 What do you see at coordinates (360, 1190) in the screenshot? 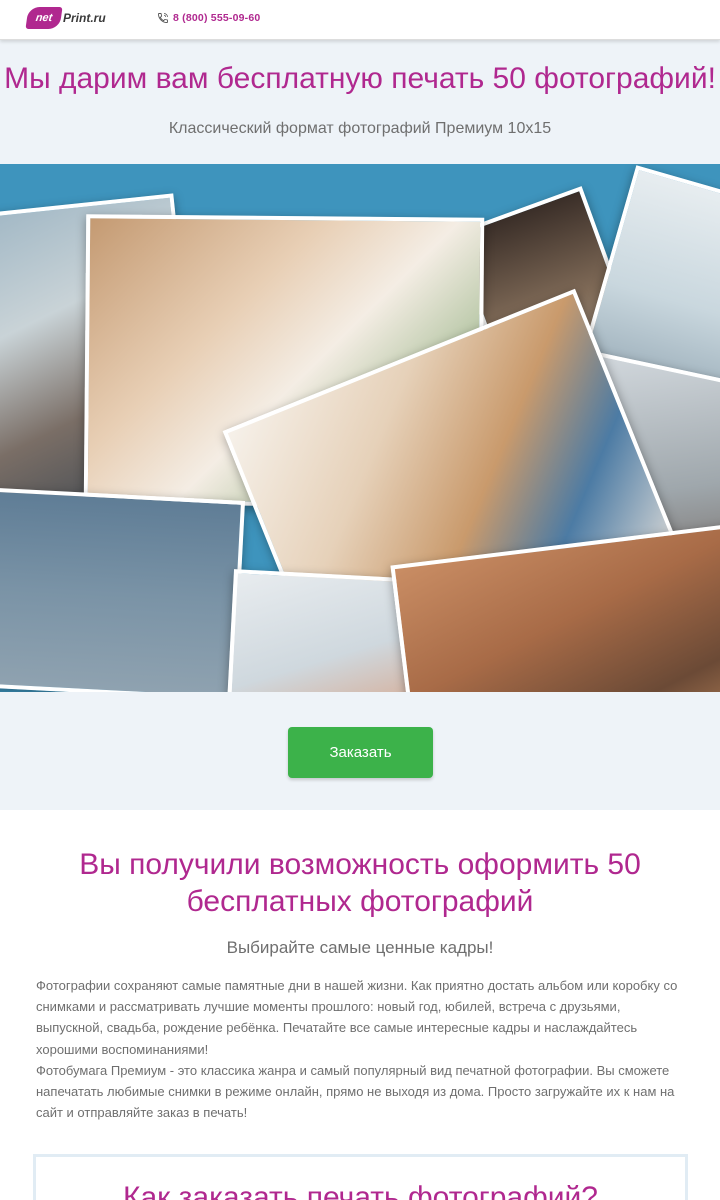
I see `how-to-order-title: Как заказать печать фотографий?` at bounding box center [360, 1190].